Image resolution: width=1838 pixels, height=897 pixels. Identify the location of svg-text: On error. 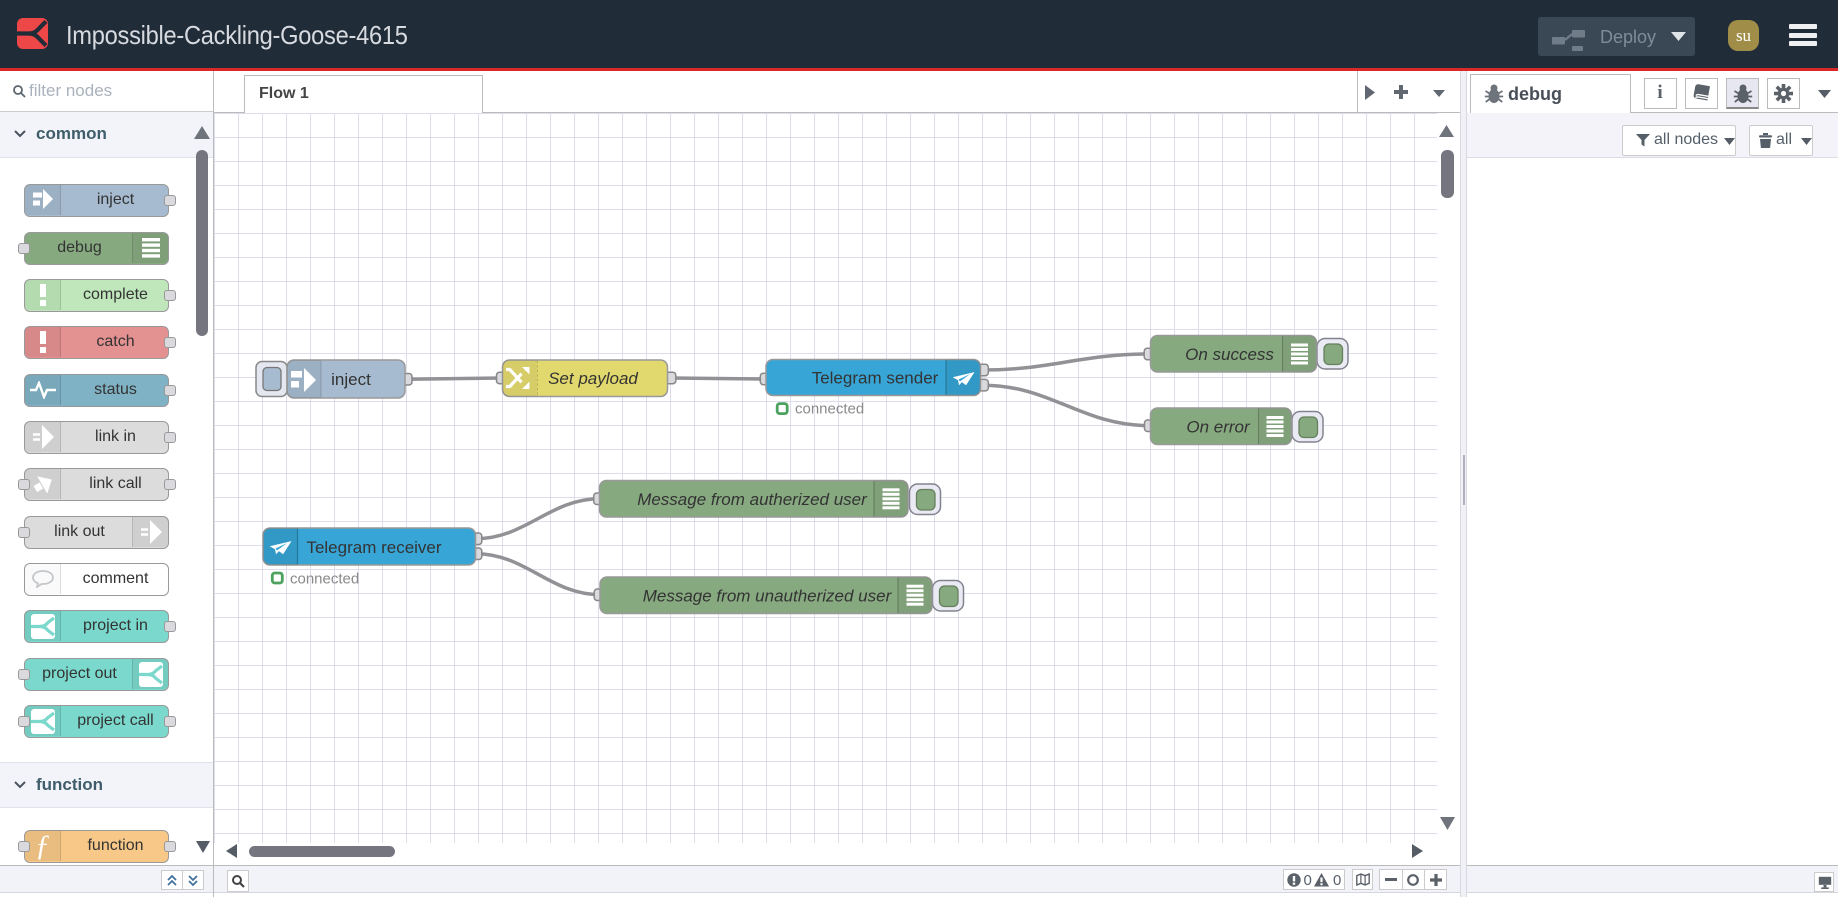
(1218, 427).